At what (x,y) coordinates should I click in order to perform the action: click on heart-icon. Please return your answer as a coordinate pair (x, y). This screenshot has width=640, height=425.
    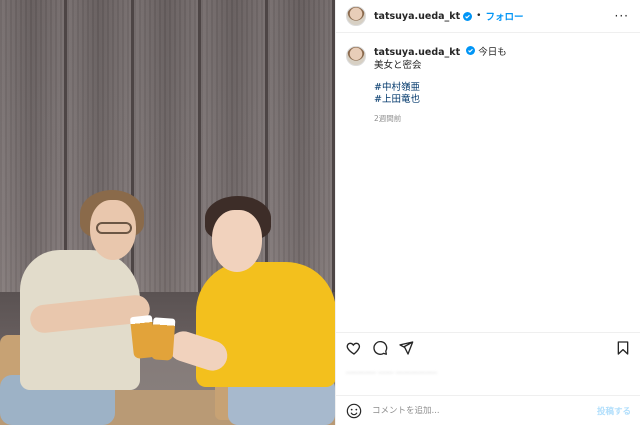
    Looking at the image, I should click on (354, 348).